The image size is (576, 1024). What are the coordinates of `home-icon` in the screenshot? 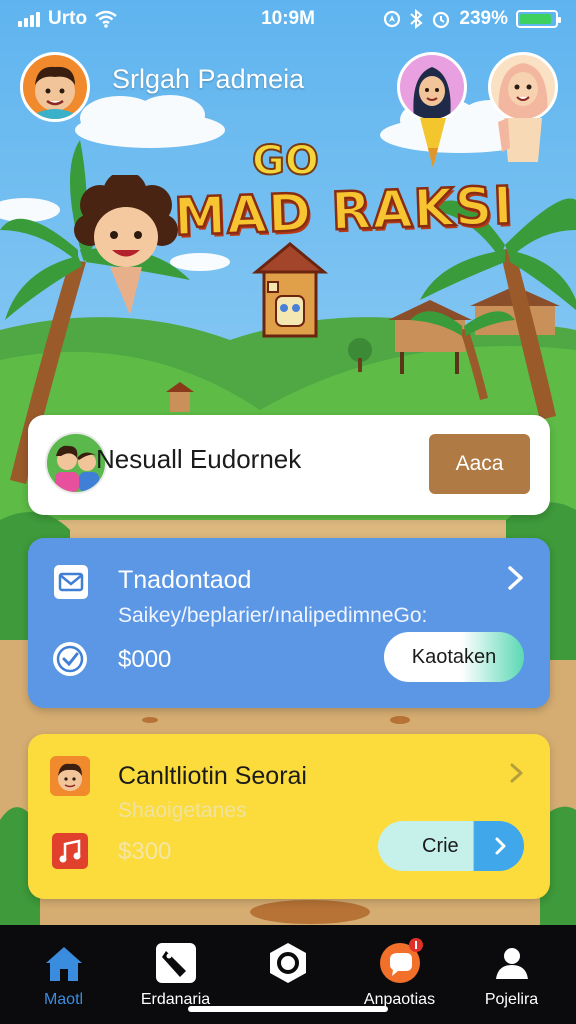 It's located at (64, 964).